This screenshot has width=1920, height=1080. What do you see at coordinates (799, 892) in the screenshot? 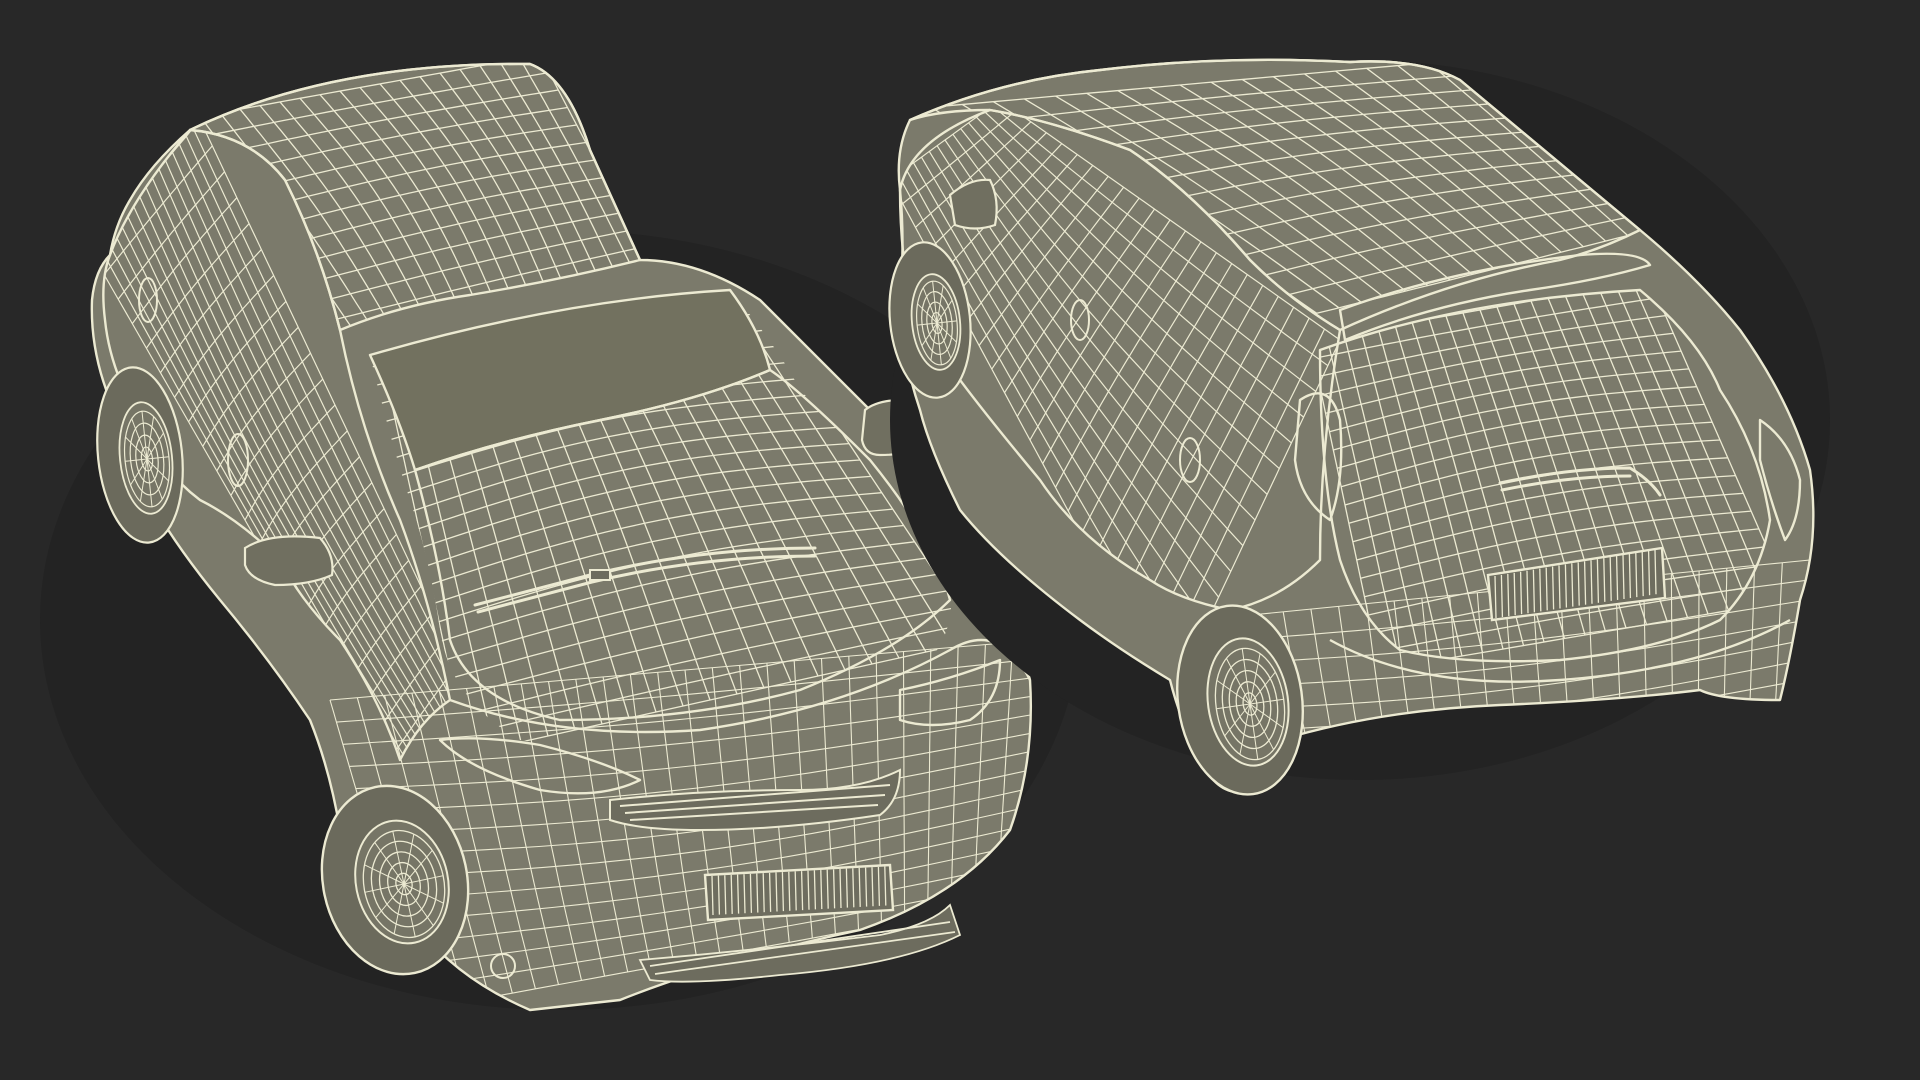
I see `front-license-plate` at bounding box center [799, 892].